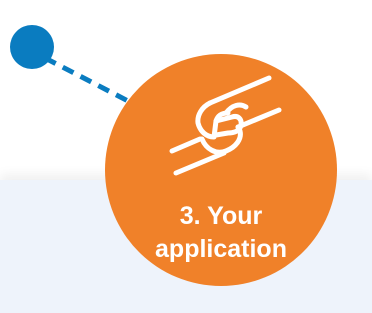 This screenshot has height=313, width=372. What do you see at coordinates (225, 125) in the screenshot?
I see `handshake-icon` at bounding box center [225, 125].